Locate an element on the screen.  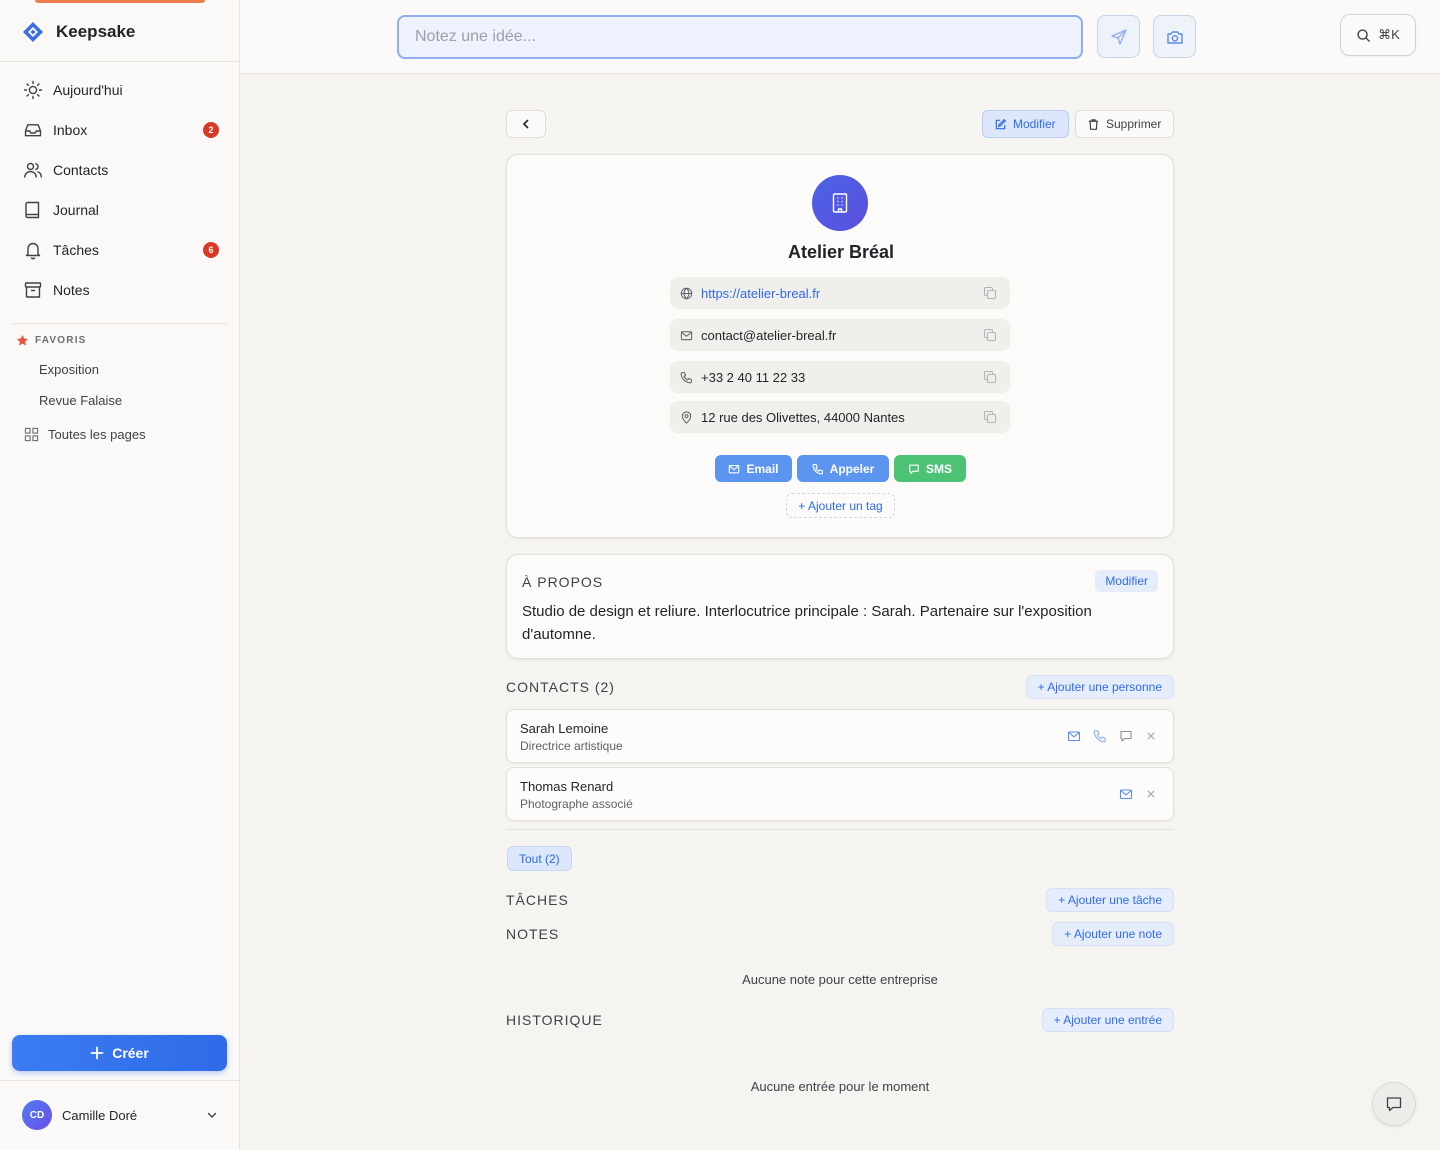
send-icon is located at coordinates (1119, 37).